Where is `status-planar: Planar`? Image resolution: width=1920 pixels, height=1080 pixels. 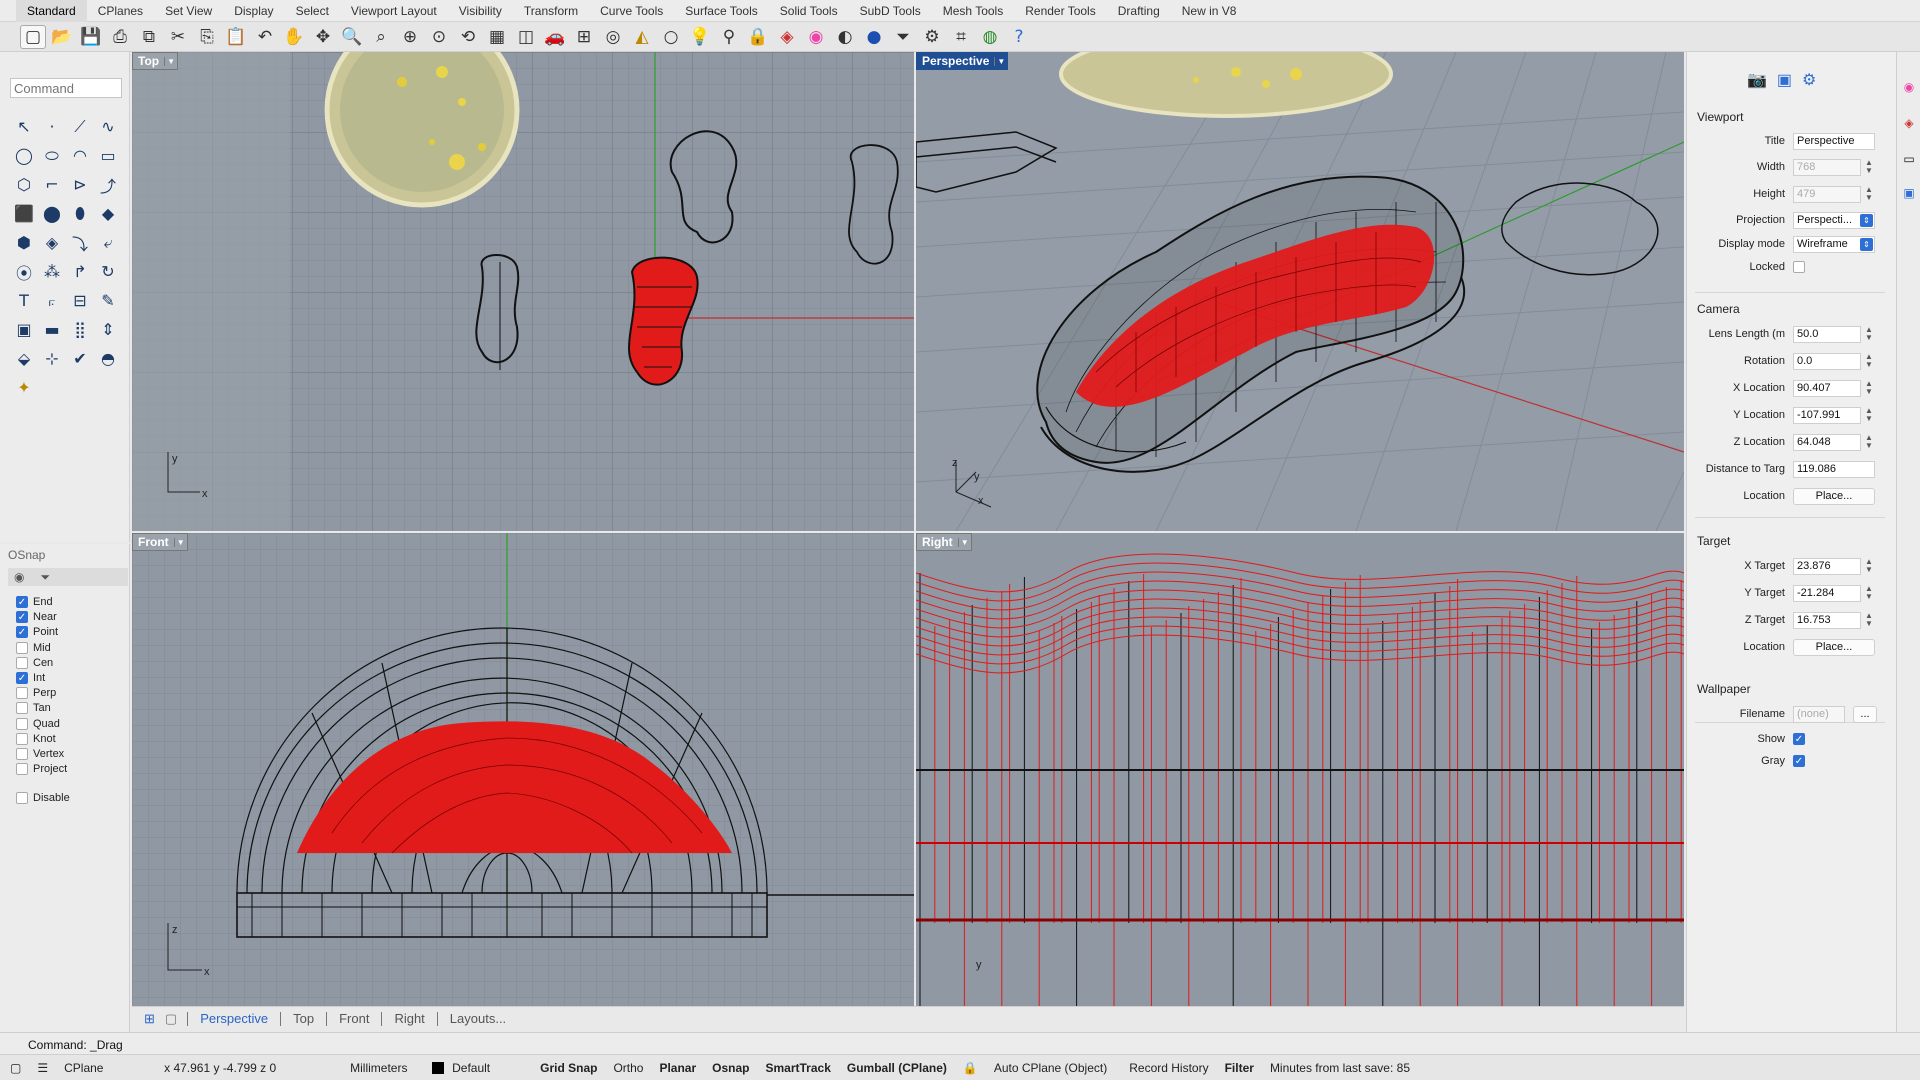 status-planar: Planar is located at coordinates (677, 1068).